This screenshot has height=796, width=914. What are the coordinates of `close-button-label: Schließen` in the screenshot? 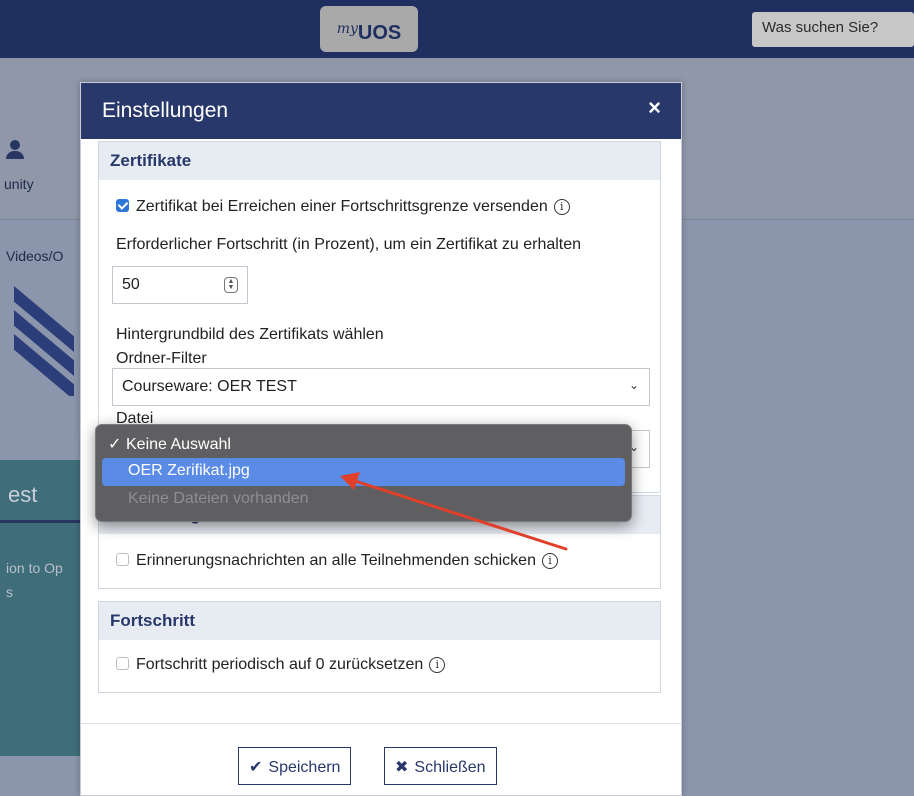 It's located at (450, 767).